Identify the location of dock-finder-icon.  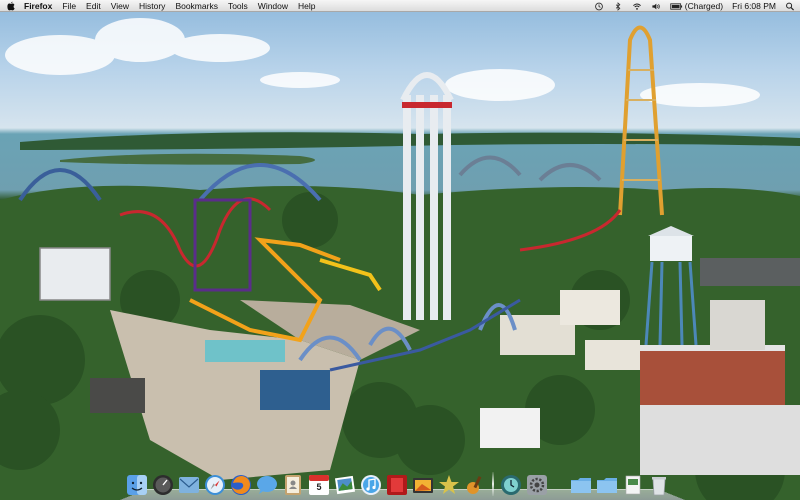
(137, 485).